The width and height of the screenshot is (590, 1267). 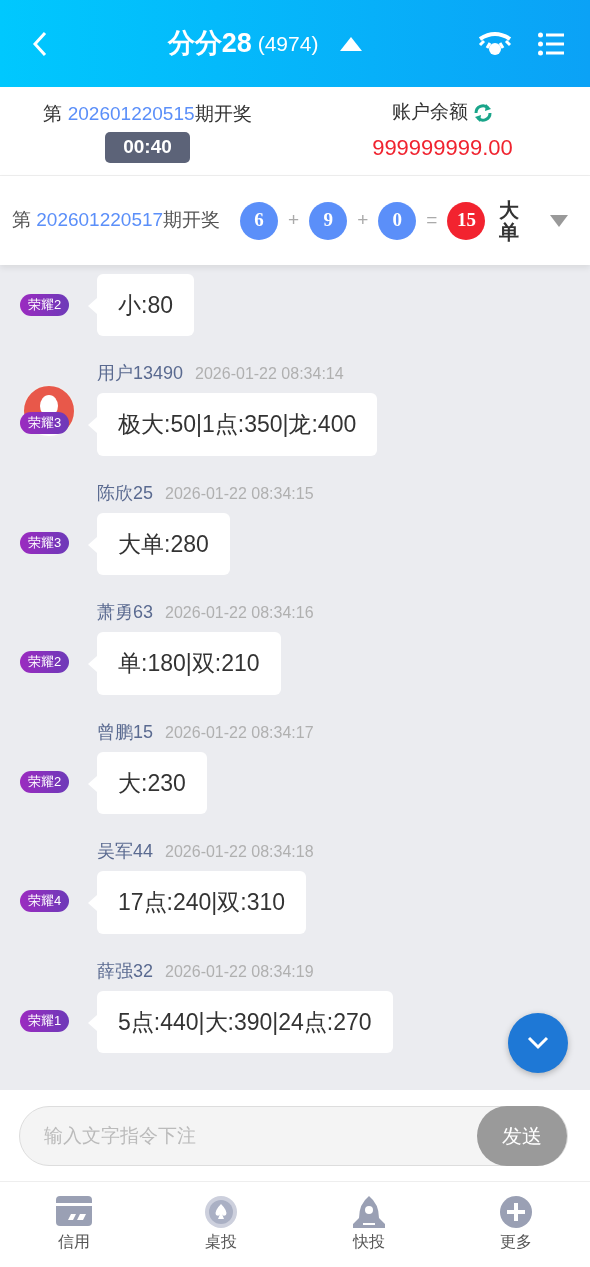 I want to click on triangle-up-icon, so click(x=351, y=43).